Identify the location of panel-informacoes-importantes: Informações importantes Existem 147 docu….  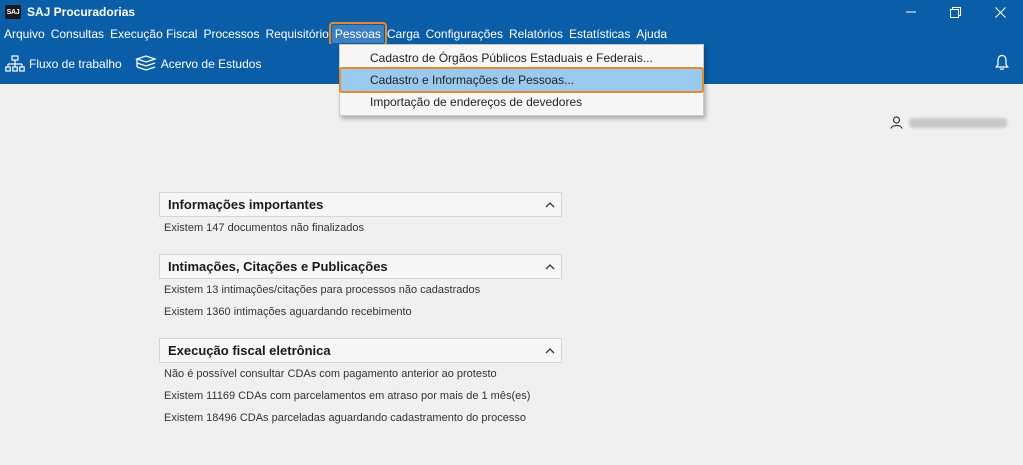
(360, 215).